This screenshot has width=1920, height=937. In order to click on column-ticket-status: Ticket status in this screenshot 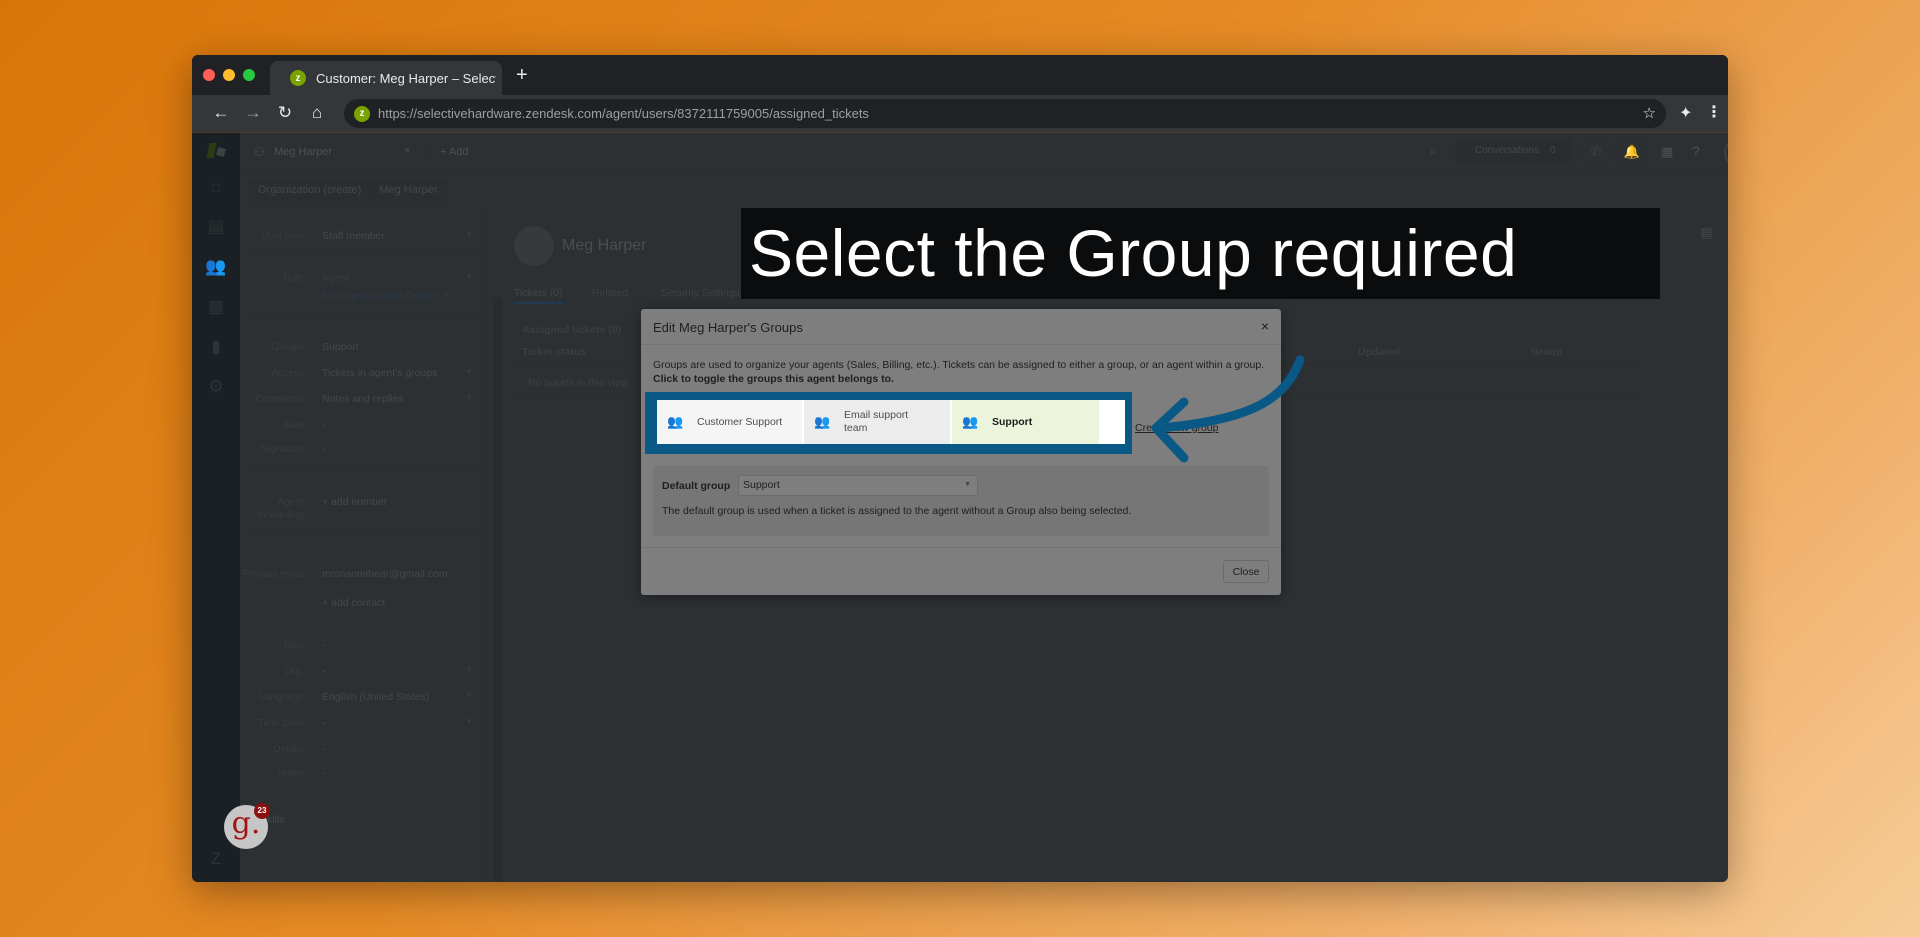, I will do `click(554, 352)`.